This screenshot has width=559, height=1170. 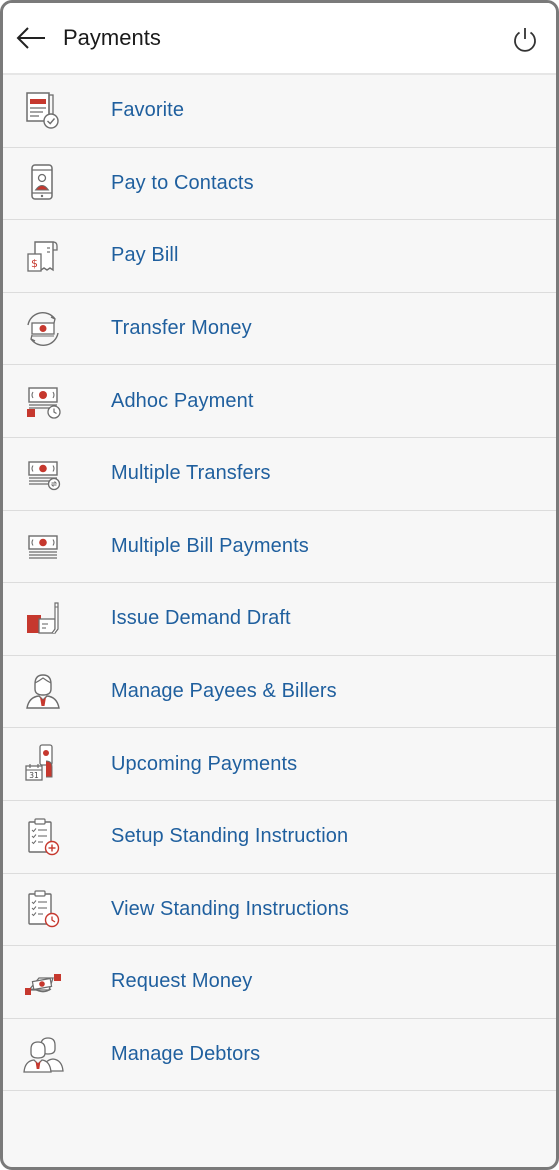 I want to click on view-standing-instructions-icon, so click(x=44, y=909).